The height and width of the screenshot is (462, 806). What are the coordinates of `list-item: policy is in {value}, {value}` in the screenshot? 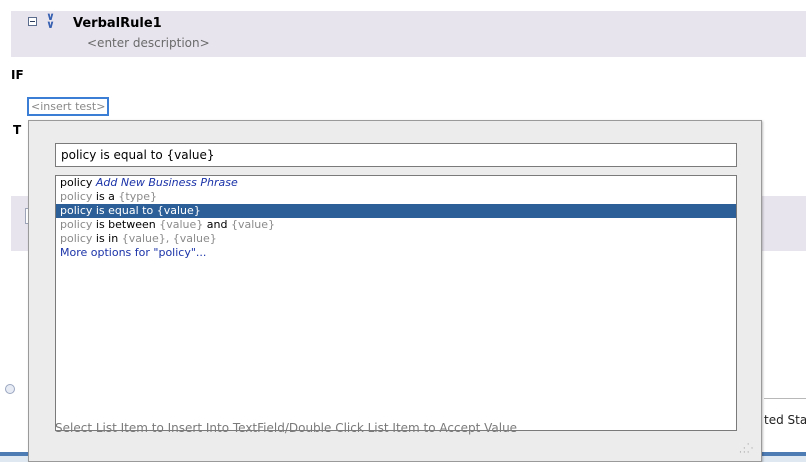 It's located at (396, 239).